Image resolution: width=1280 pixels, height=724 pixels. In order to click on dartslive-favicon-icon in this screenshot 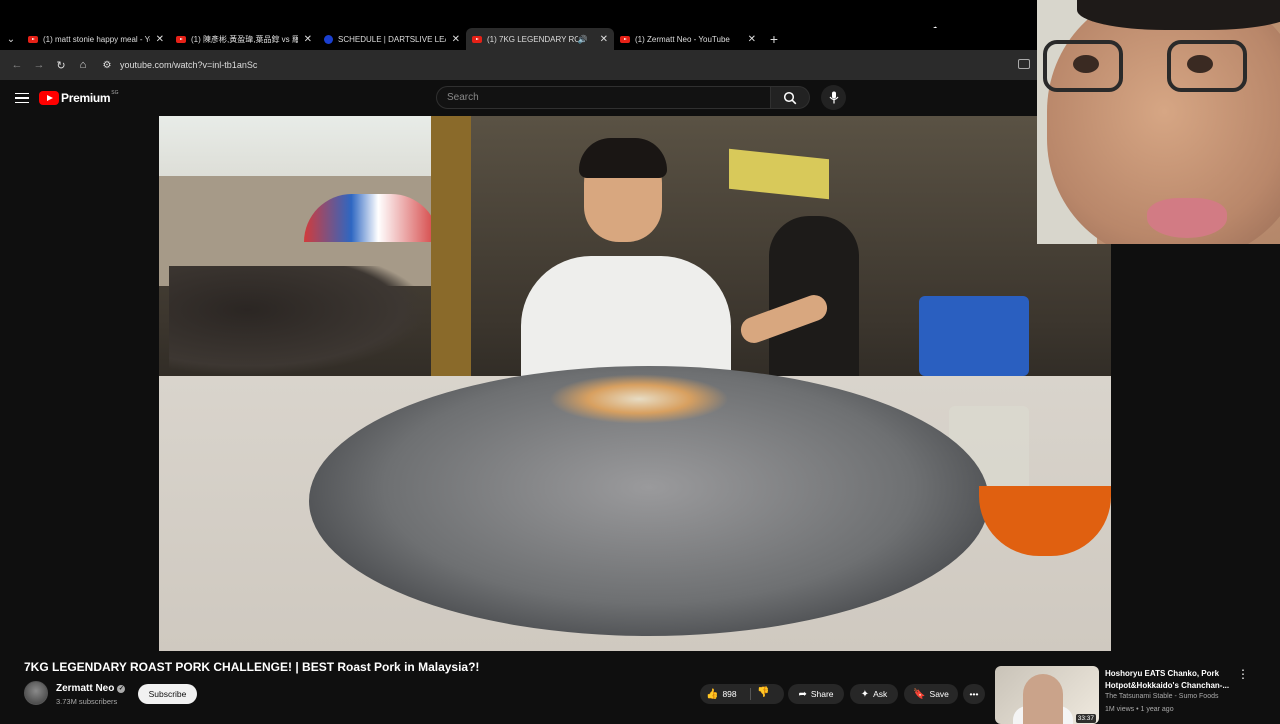, I will do `click(328, 39)`.